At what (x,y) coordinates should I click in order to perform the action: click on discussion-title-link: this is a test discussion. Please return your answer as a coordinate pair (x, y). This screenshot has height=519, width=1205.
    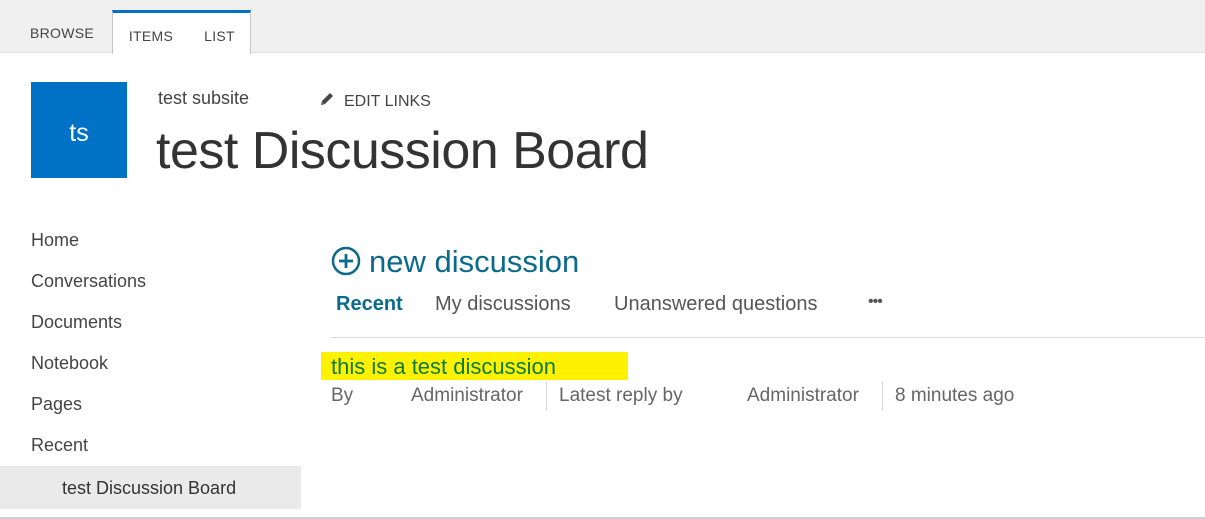
    Looking at the image, I should click on (474, 366).